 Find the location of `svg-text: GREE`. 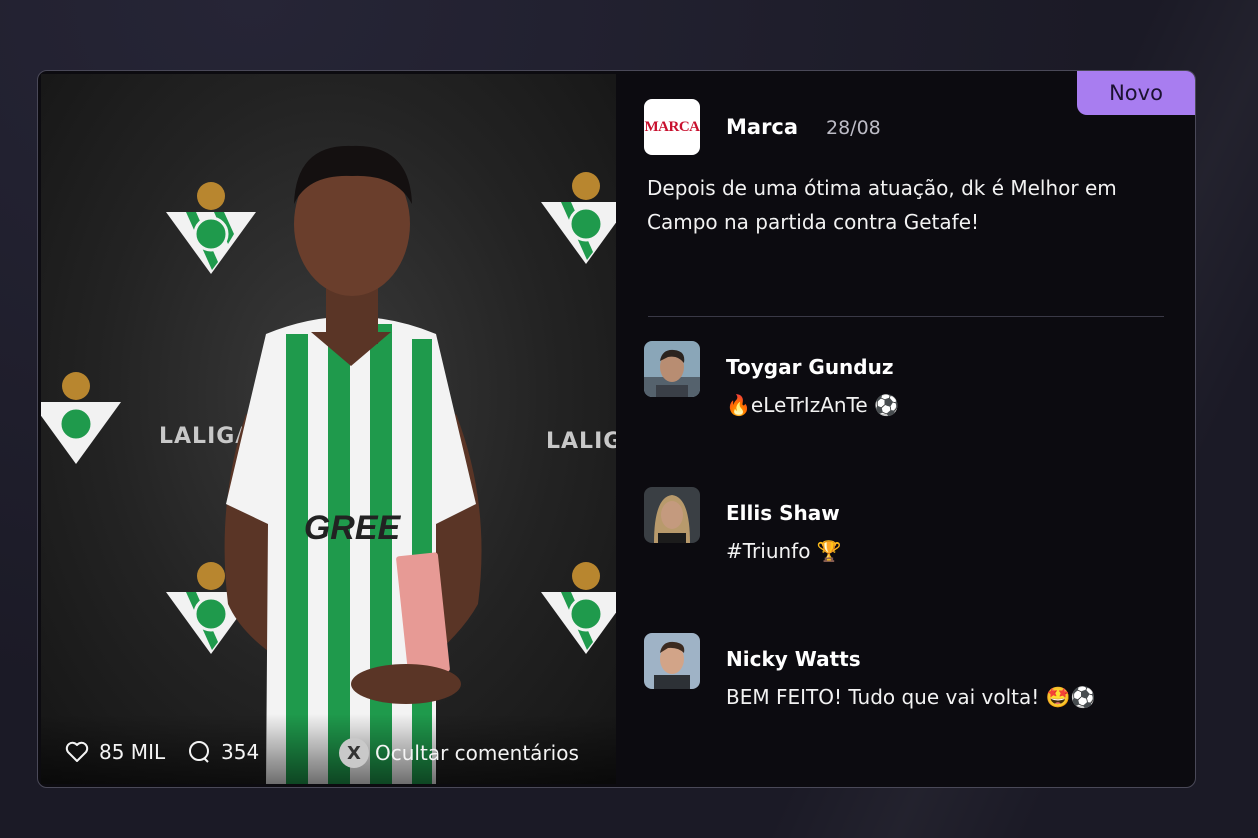

svg-text: GREE is located at coordinates (353, 528).